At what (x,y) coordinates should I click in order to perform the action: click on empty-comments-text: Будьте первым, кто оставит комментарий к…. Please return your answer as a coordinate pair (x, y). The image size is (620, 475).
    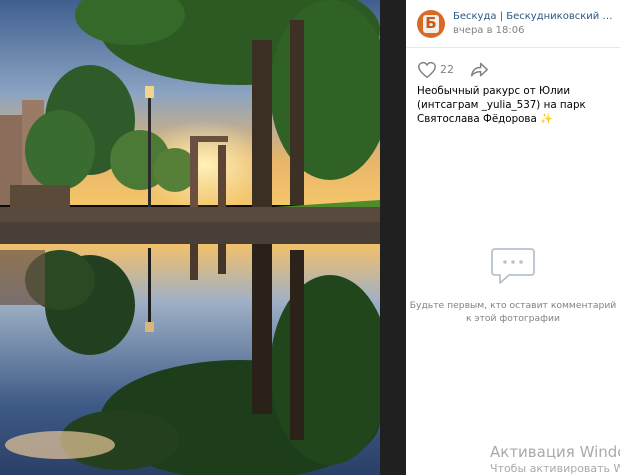
    Looking at the image, I should click on (513, 312).